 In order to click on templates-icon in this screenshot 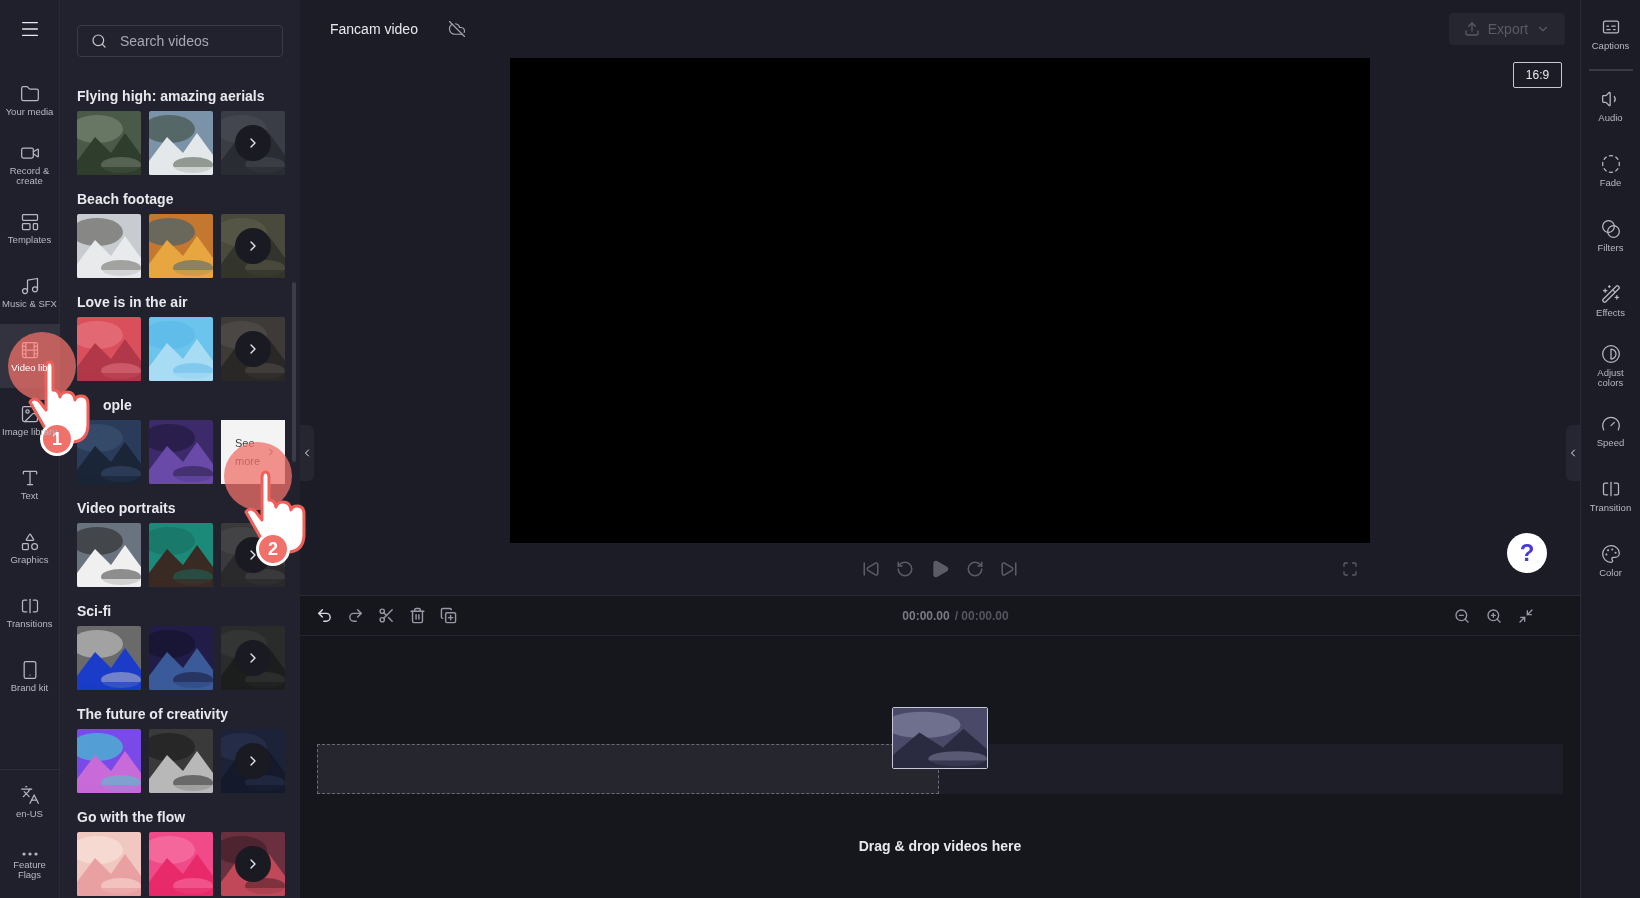, I will do `click(29, 221)`.